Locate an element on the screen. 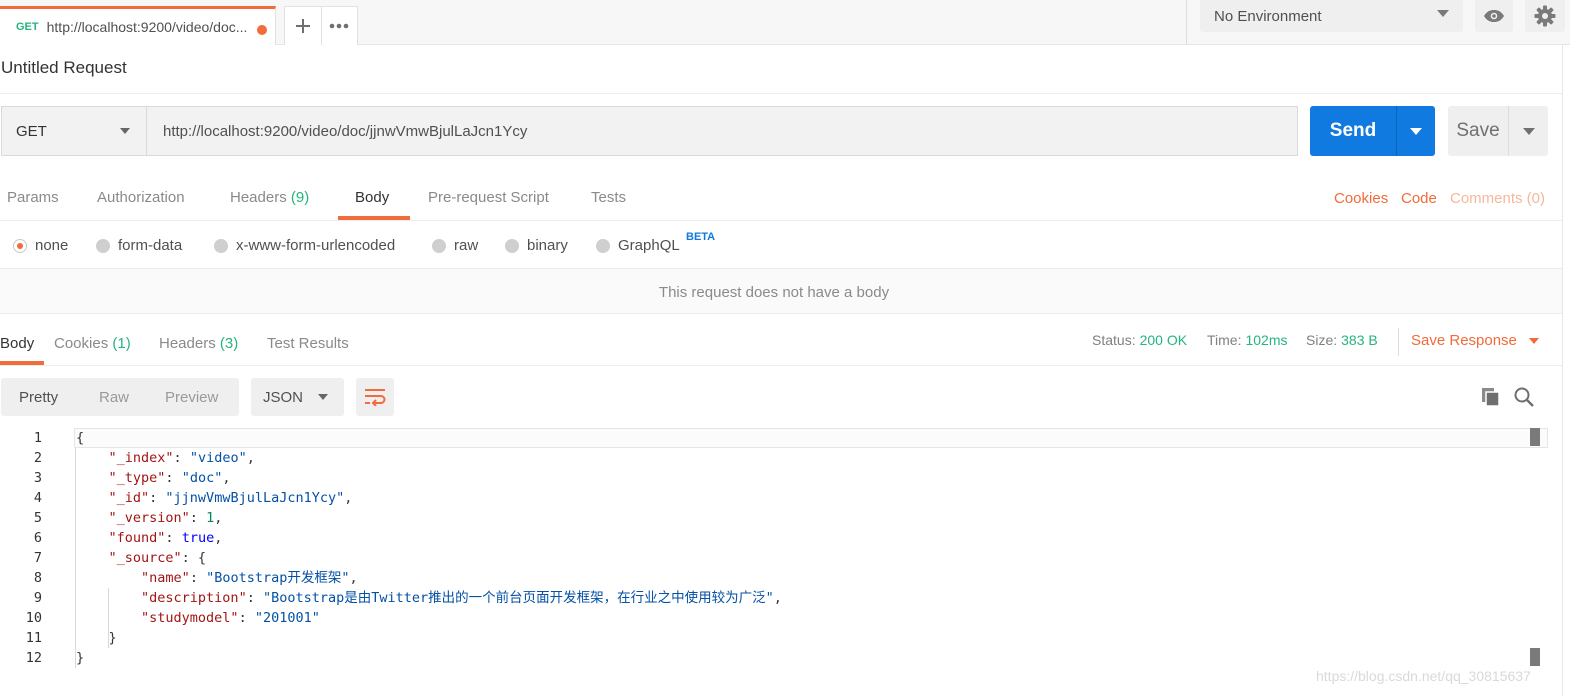 This screenshot has height=696, width=1570. tab-bar-divider is located at coordinates (1186, 22).